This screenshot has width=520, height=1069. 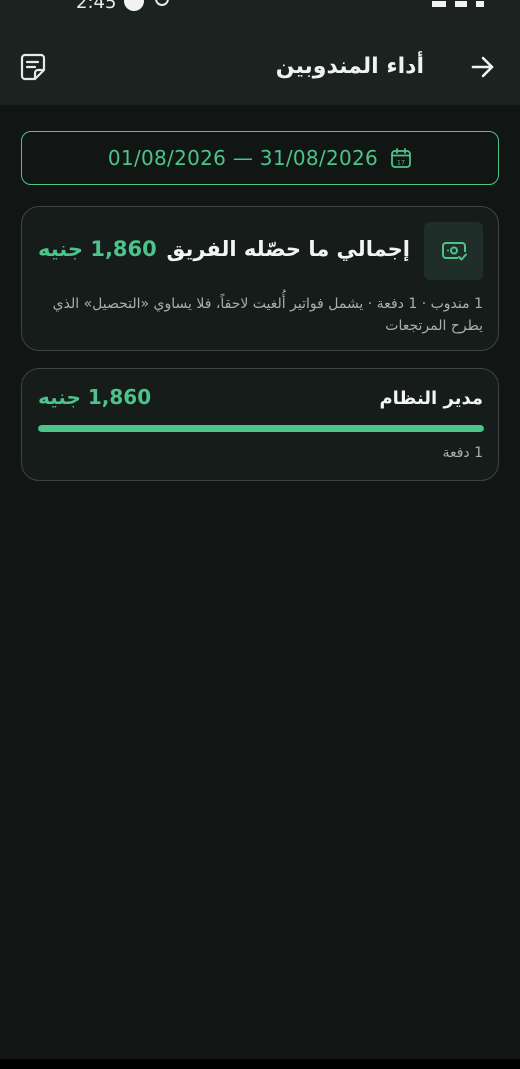 I want to click on top-app-bar: أداء المندوبين, so click(x=260, y=59).